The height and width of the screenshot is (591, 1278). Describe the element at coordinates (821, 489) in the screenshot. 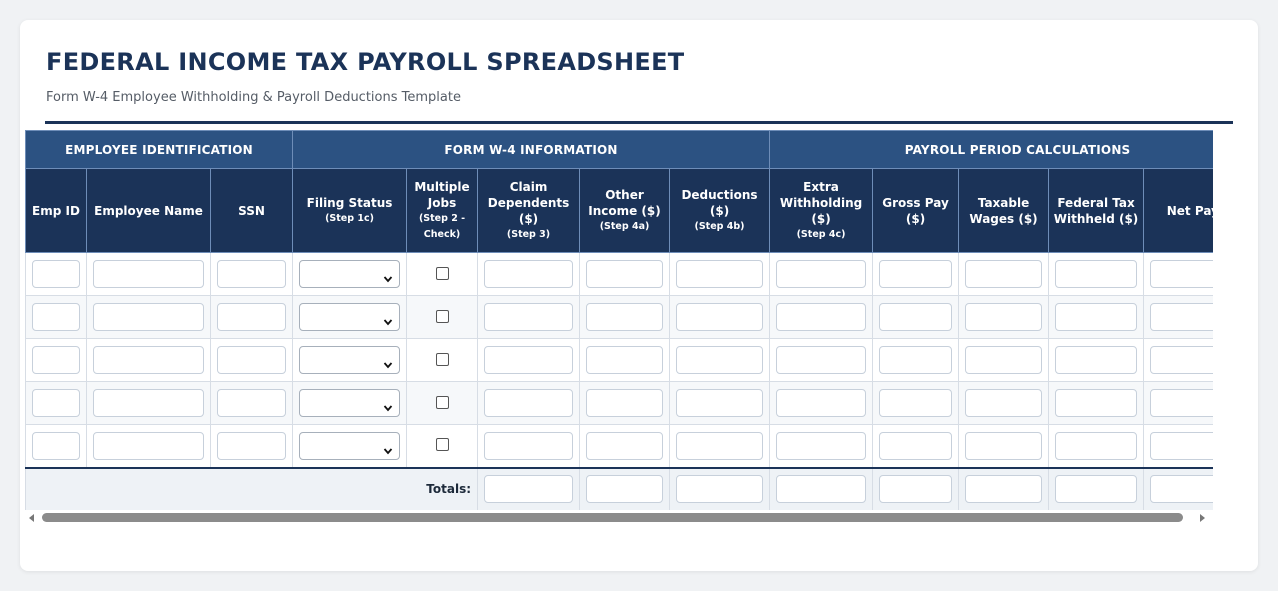

I see `total-extra-withholding-input` at that location.